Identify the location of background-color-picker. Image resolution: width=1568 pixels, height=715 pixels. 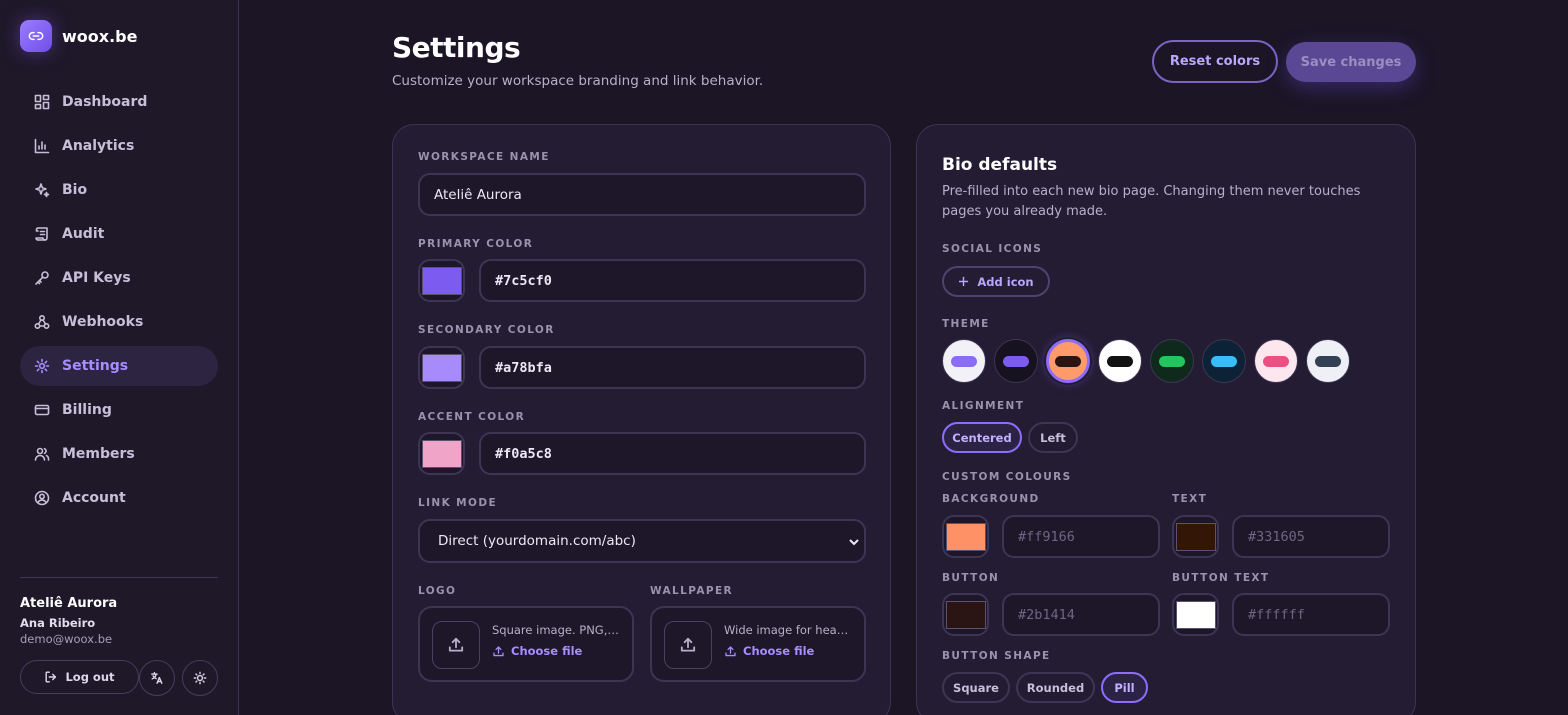
(965, 536).